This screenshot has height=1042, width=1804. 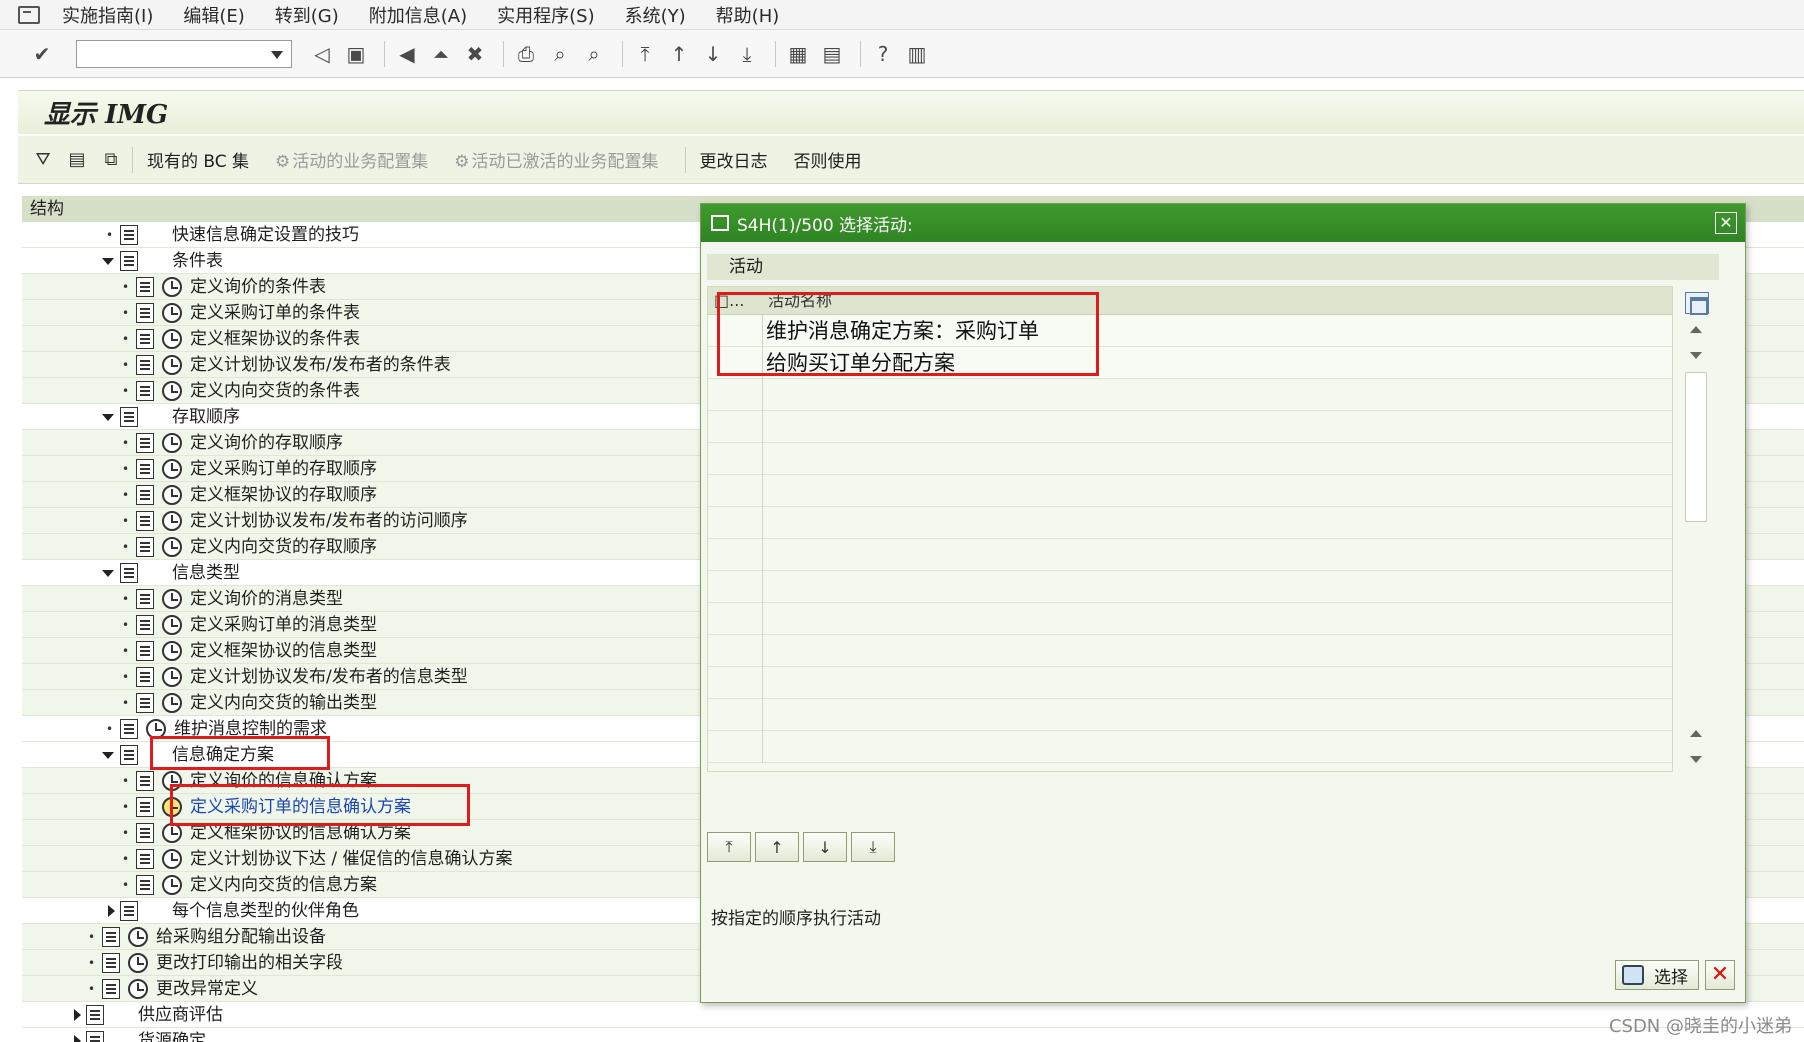 I want to click on command-field, so click(x=184, y=53).